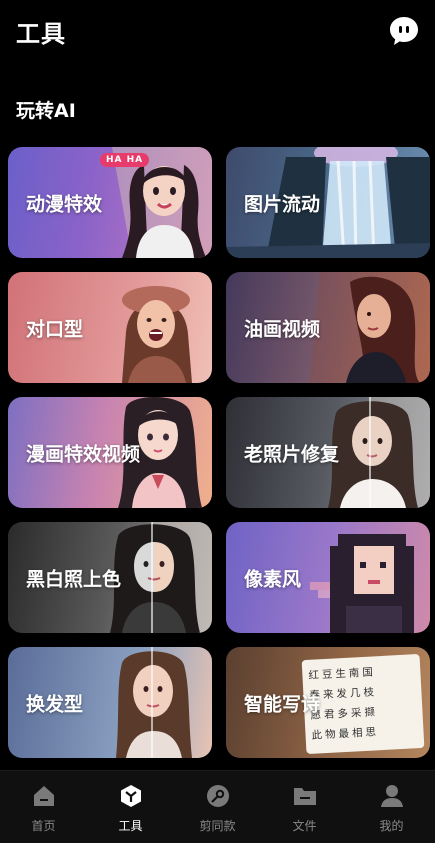 The image size is (435, 843). Describe the element at coordinates (41, 34) in the screenshot. I see `page-title: 工具` at that location.